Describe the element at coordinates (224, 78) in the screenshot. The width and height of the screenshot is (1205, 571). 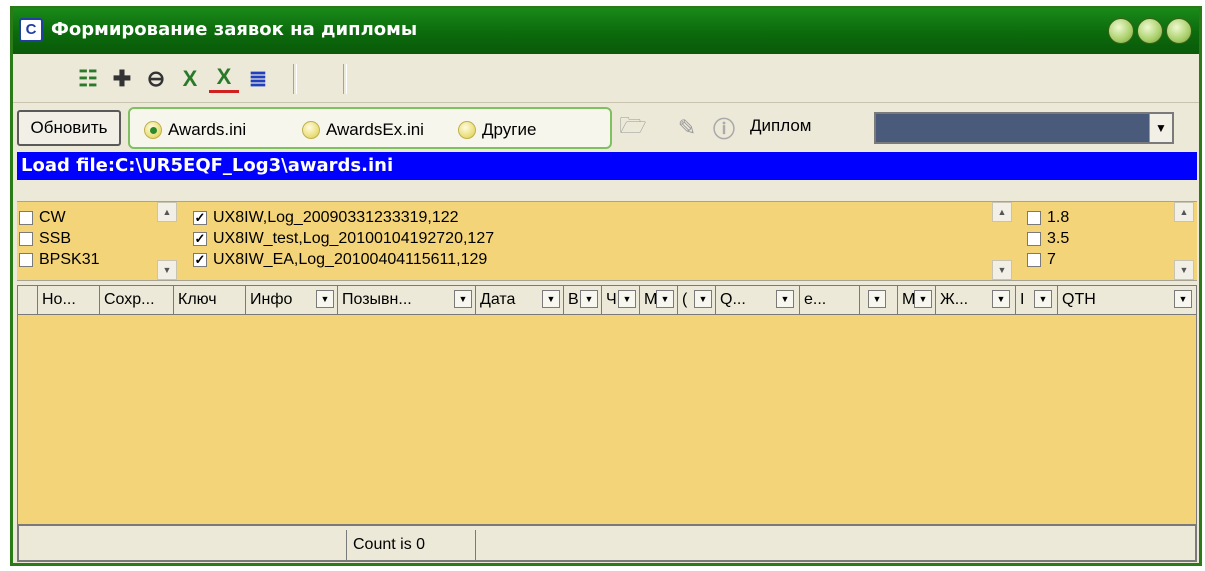
I see `excel-x-red-icon: X` at that location.